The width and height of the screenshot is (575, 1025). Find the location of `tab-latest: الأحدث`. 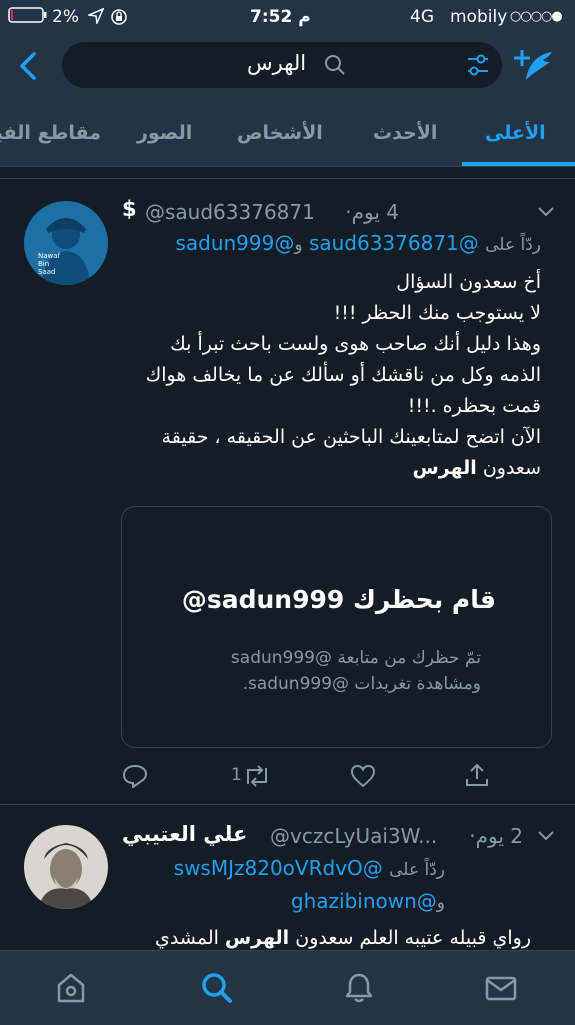

tab-latest: الأحدث is located at coordinates (405, 133).